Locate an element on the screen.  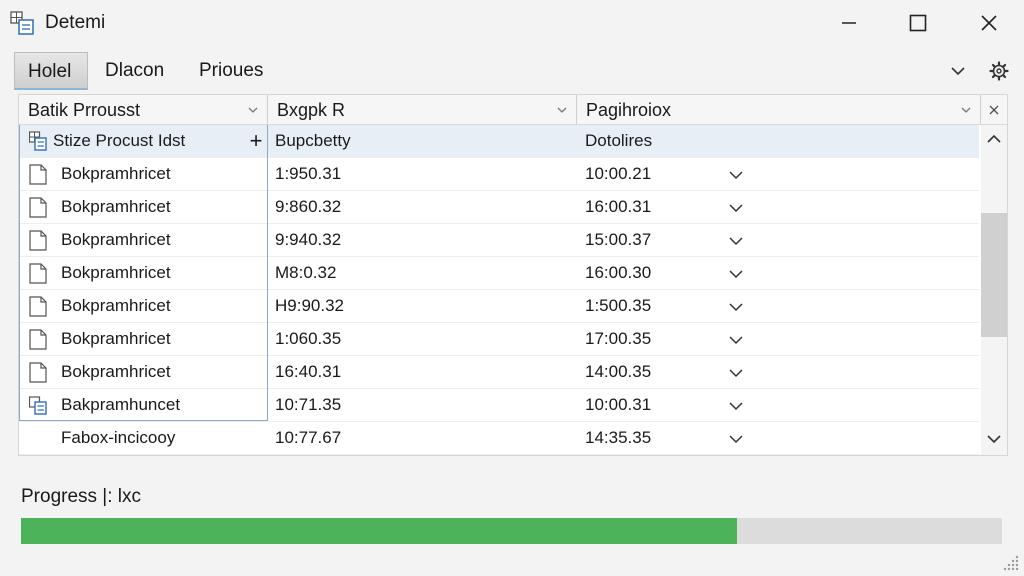
tab-dlacon: Dlacon is located at coordinates (134, 71).